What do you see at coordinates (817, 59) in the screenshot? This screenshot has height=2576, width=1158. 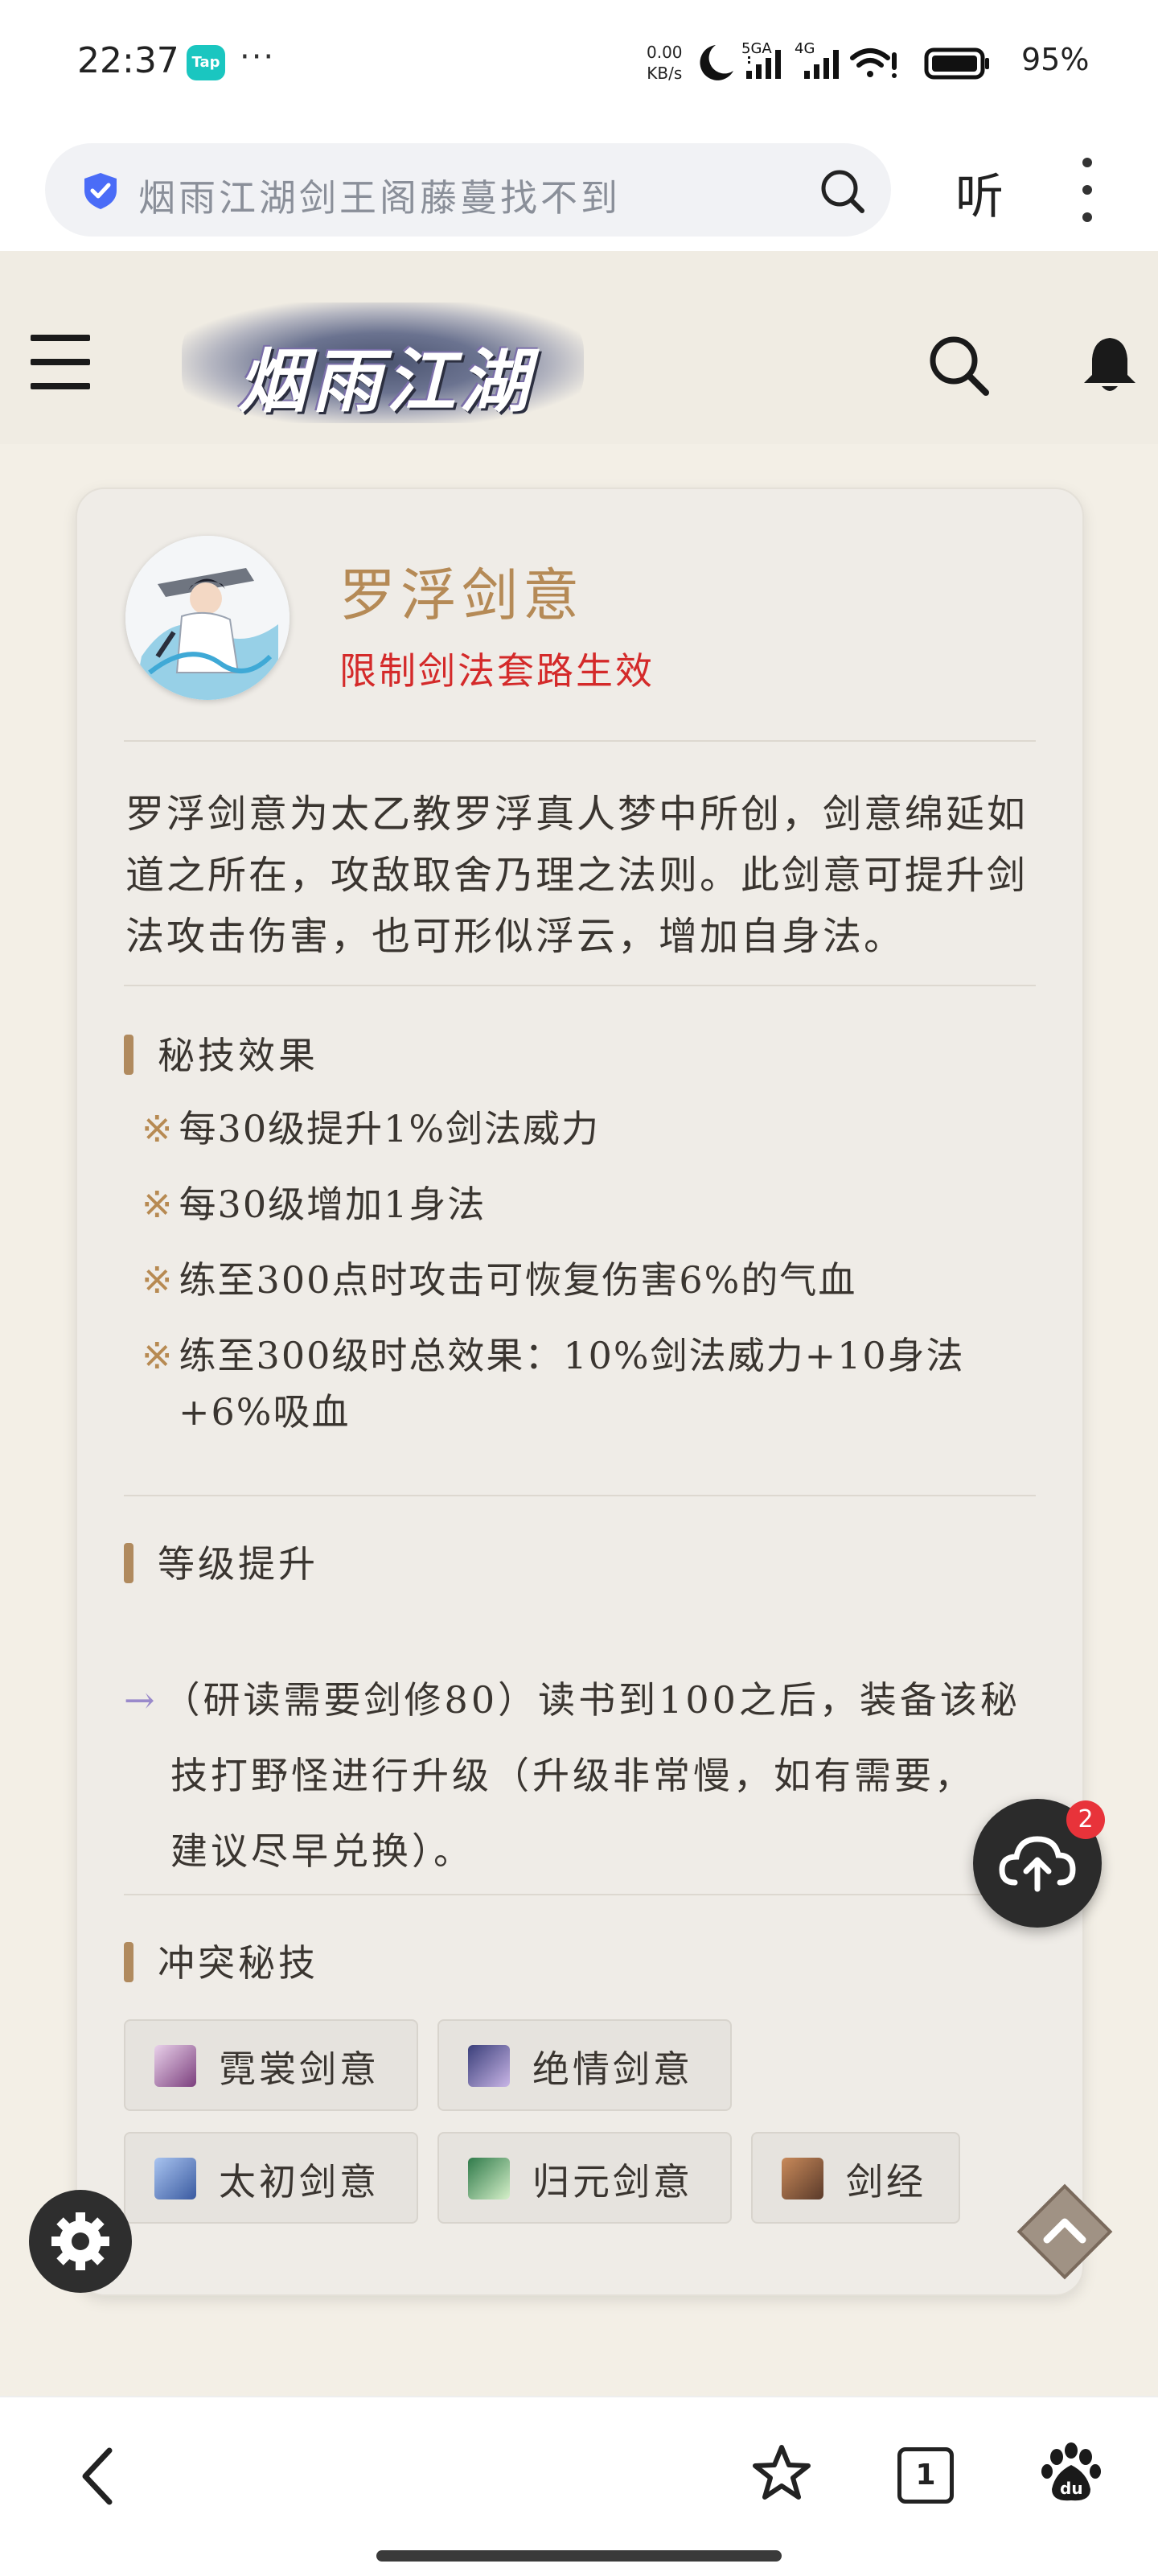 I see `signal-4g-icon: 4G` at bounding box center [817, 59].